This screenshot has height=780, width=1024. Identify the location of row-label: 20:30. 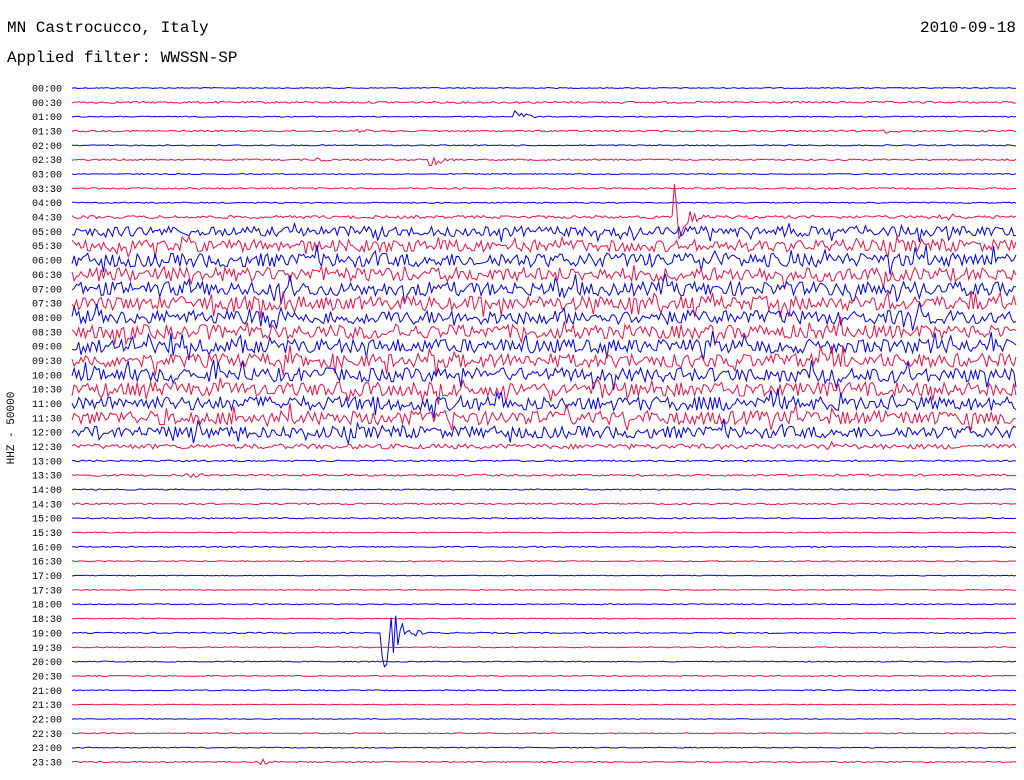
(47, 677).